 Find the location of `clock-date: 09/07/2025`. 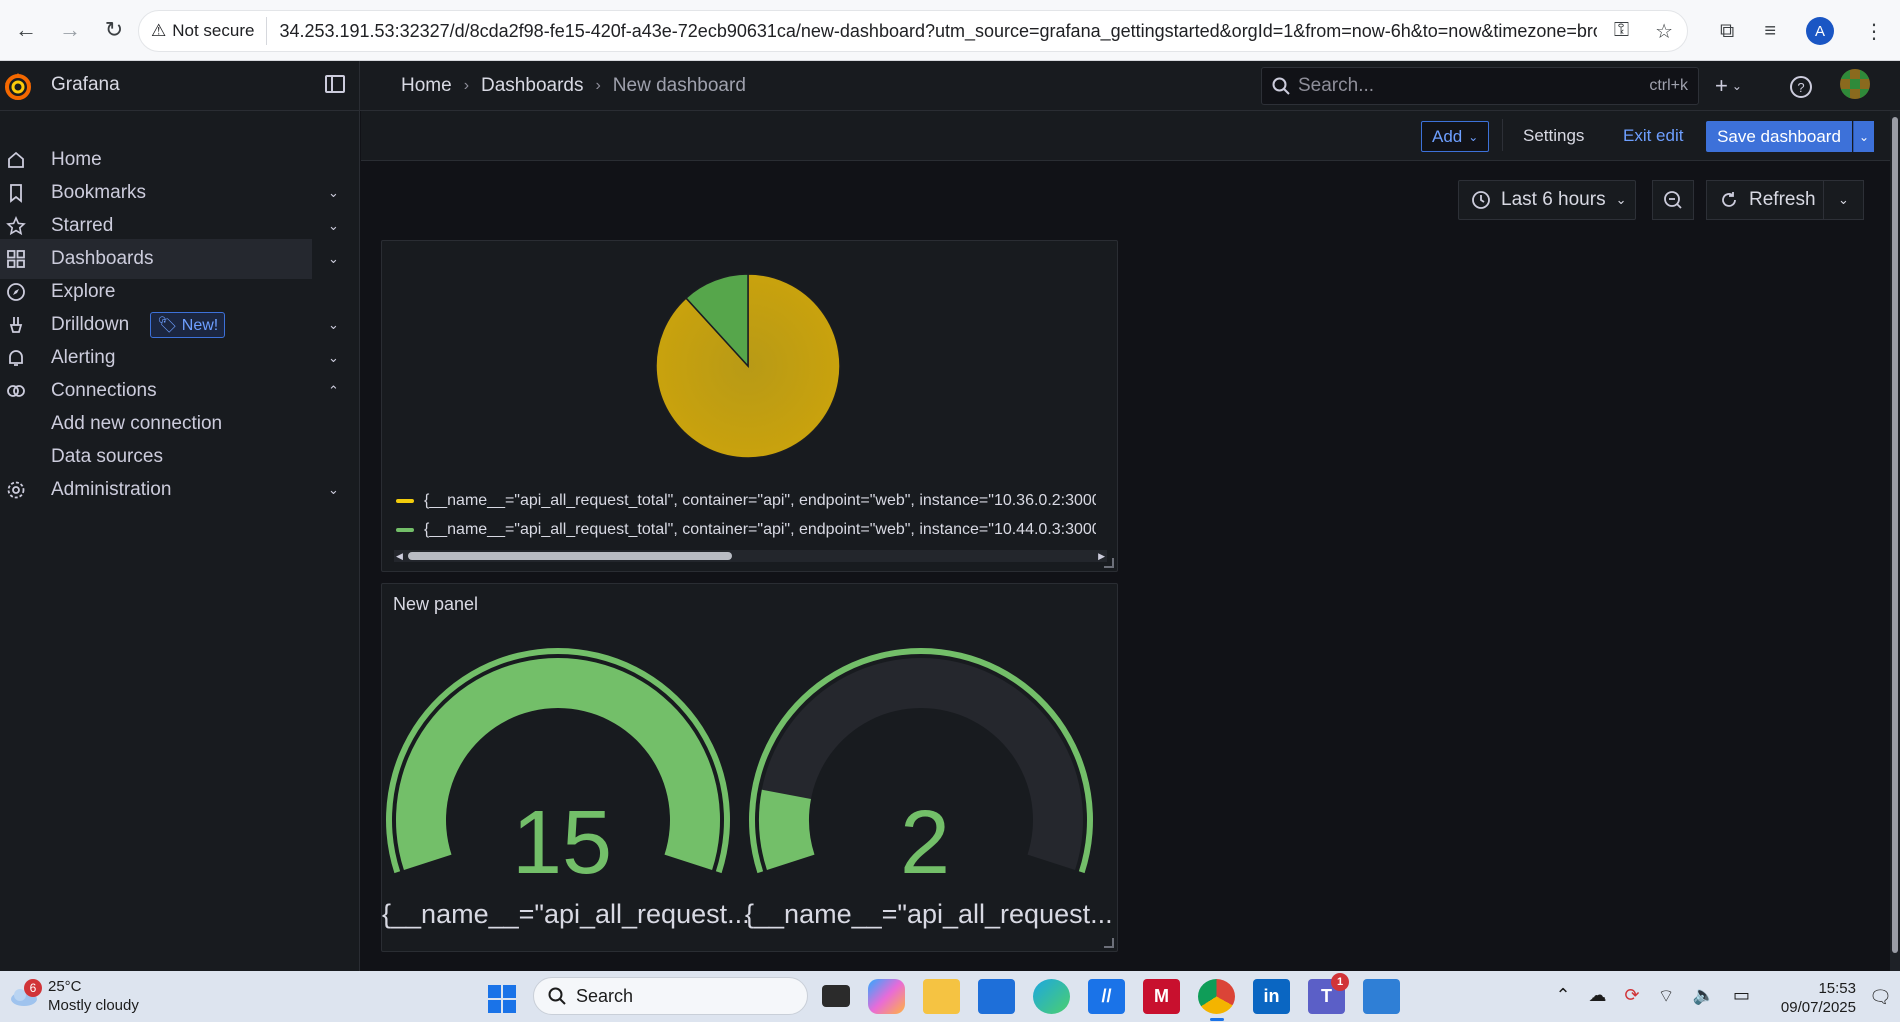

clock-date: 09/07/2025 is located at coordinates (1818, 1007).